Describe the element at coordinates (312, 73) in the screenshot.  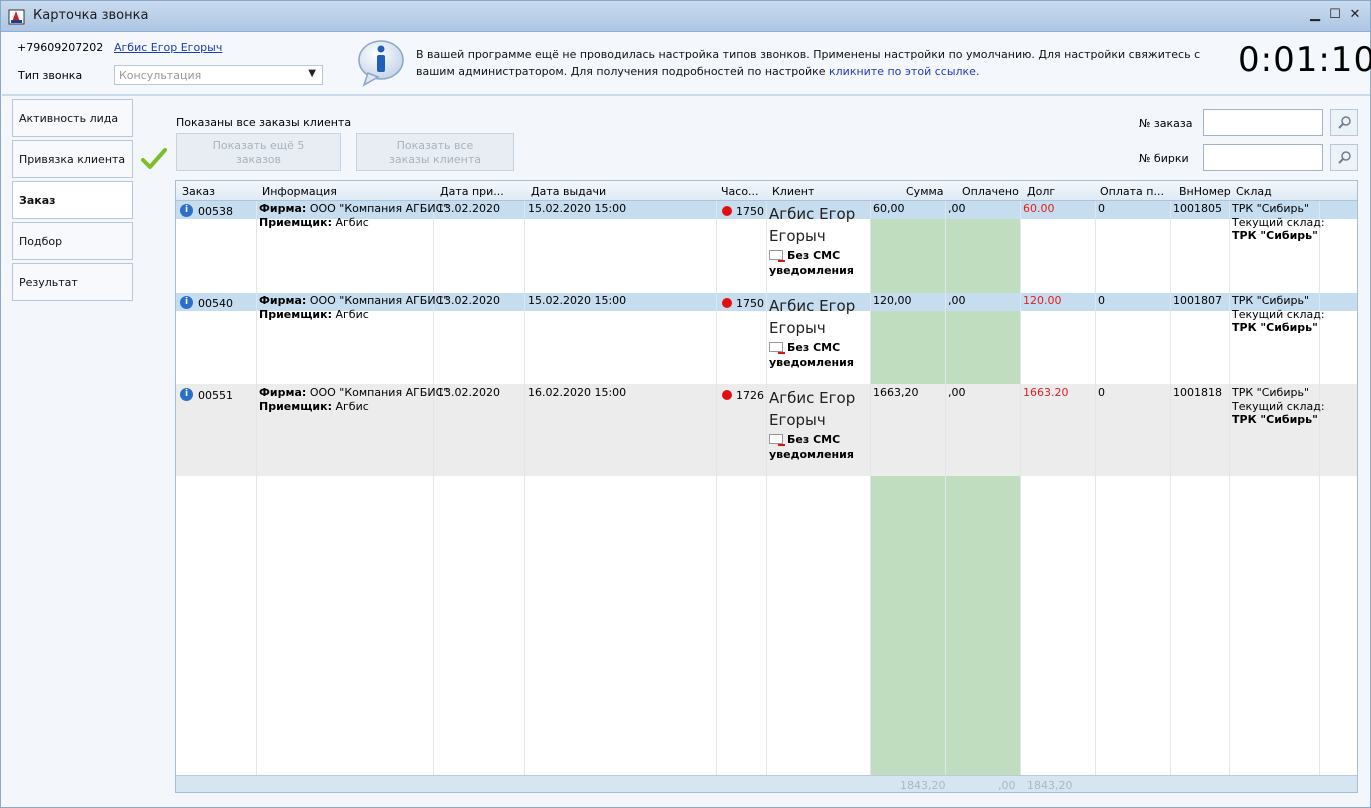
I see `chevron-down-icon: ▼` at that location.